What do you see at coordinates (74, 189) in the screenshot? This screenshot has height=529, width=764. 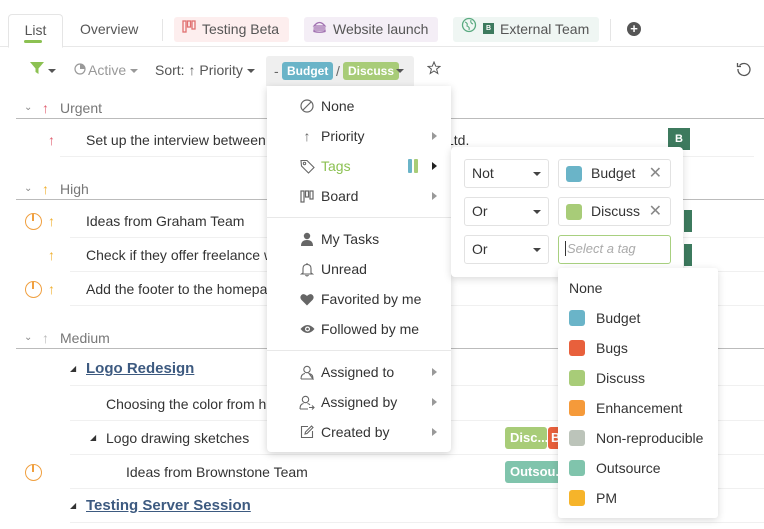 I see `group-label: High` at bounding box center [74, 189].